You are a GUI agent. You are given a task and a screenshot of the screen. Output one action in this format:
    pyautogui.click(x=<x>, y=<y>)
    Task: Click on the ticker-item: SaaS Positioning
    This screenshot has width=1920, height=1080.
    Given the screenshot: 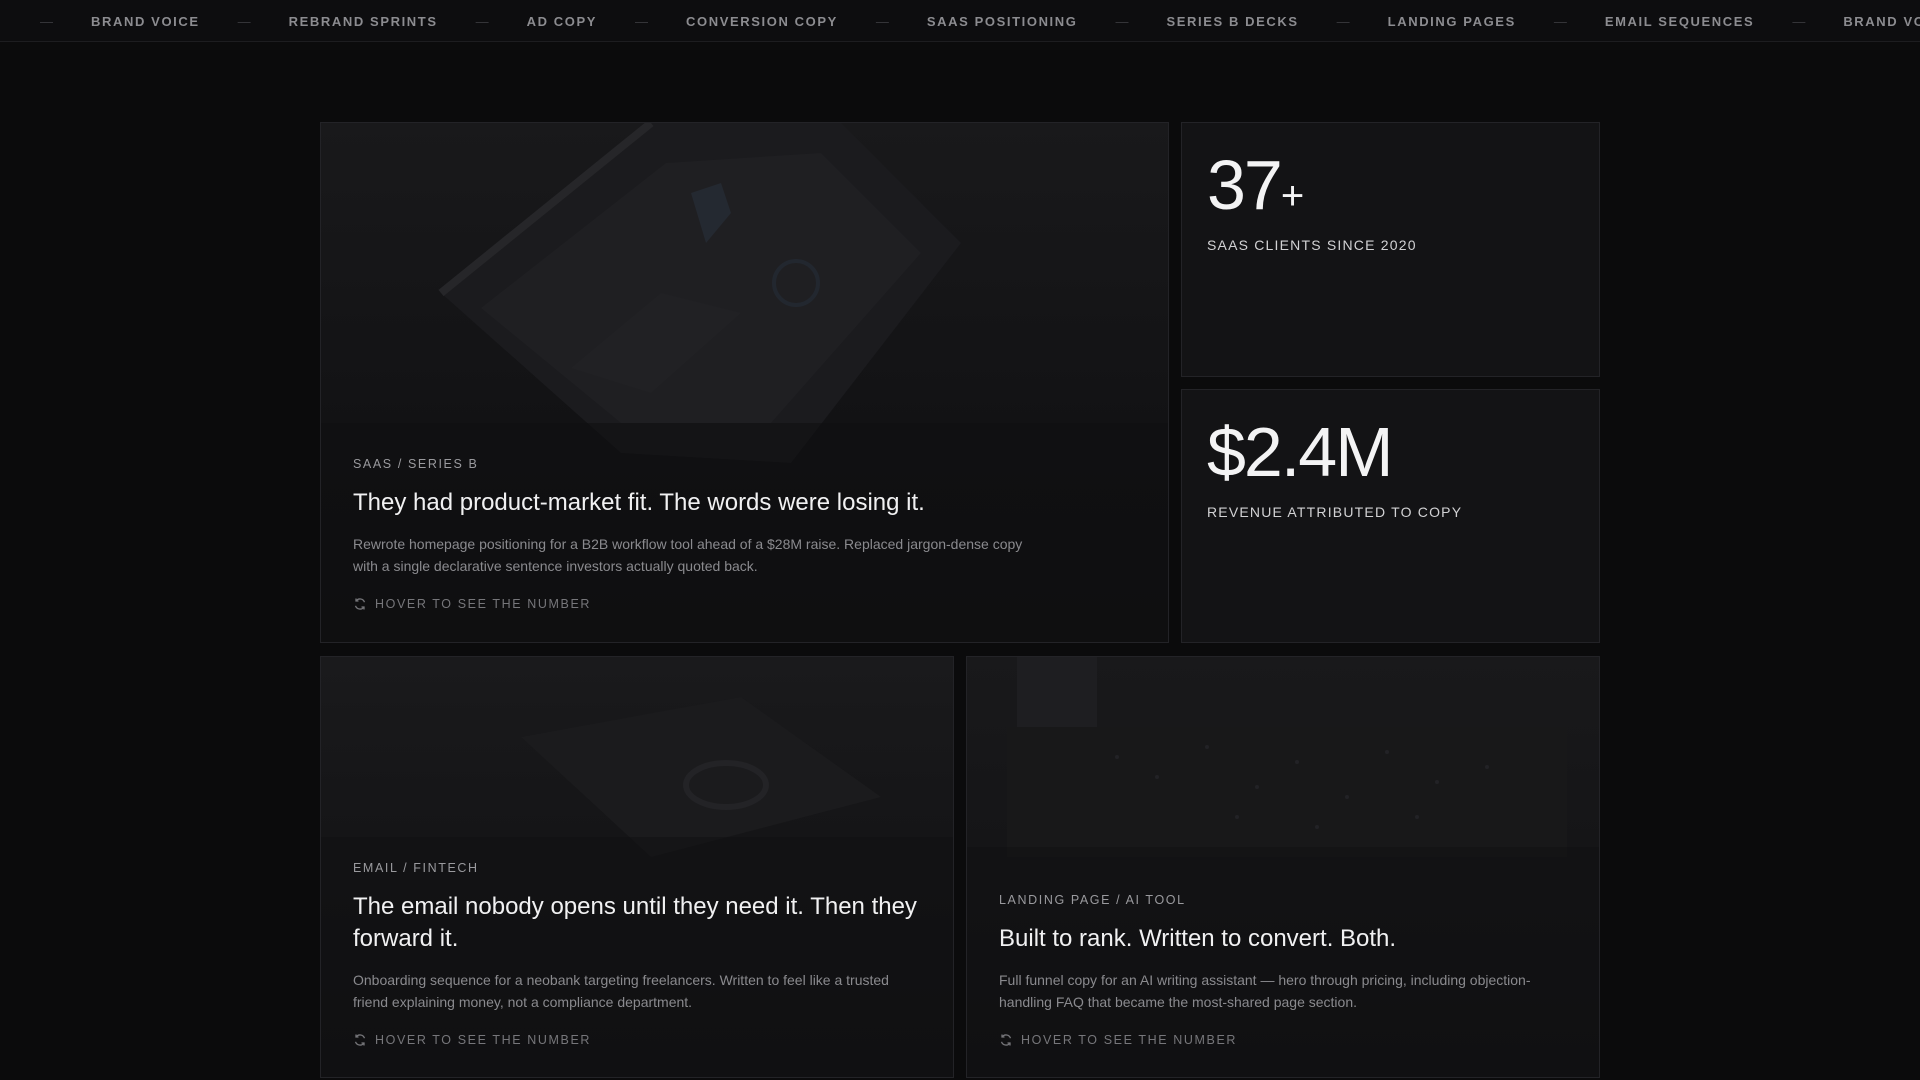 What is the action you would take?
    pyautogui.click(x=1002, y=21)
    